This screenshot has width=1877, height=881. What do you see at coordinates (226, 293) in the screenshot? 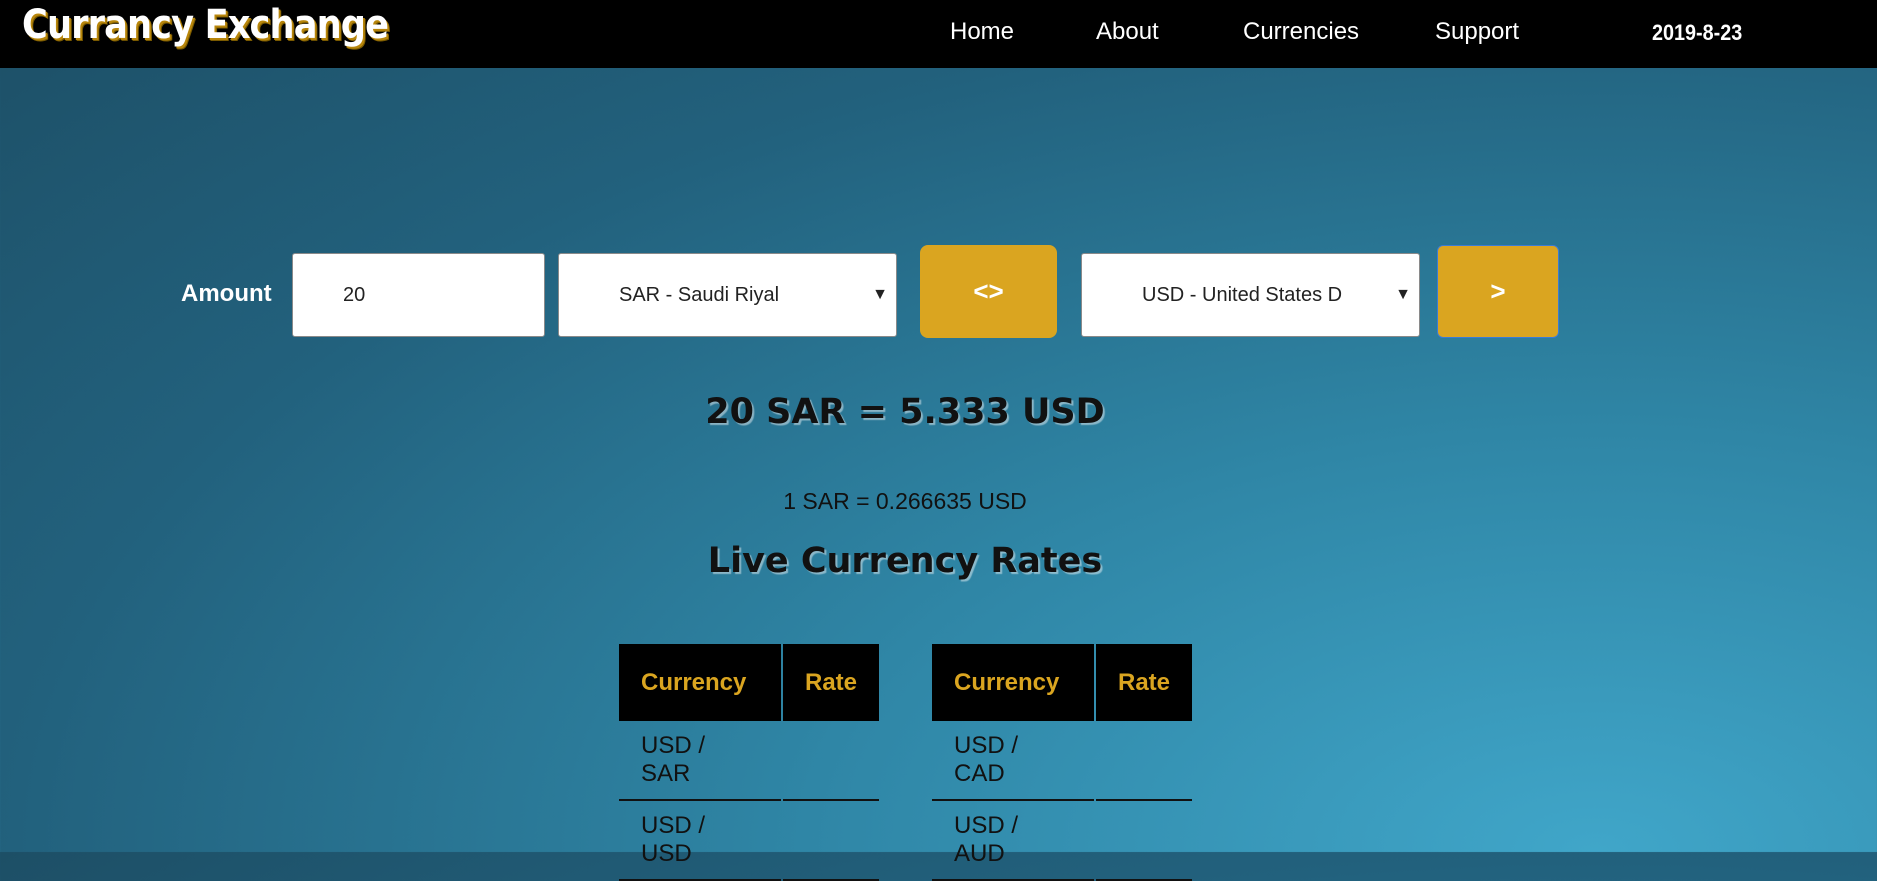
I see `amount-label: Amount` at bounding box center [226, 293].